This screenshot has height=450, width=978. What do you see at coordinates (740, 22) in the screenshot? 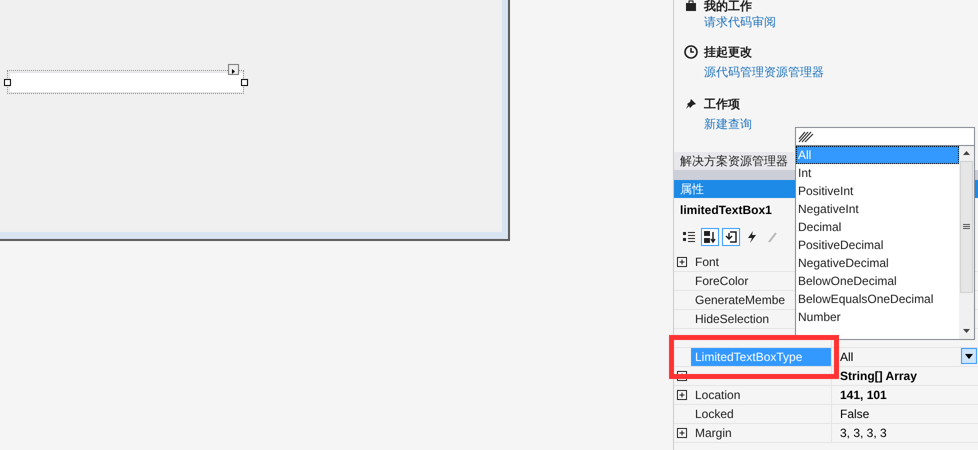
I see `section-link: 请求代码审阅` at bounding box center [740, 22].